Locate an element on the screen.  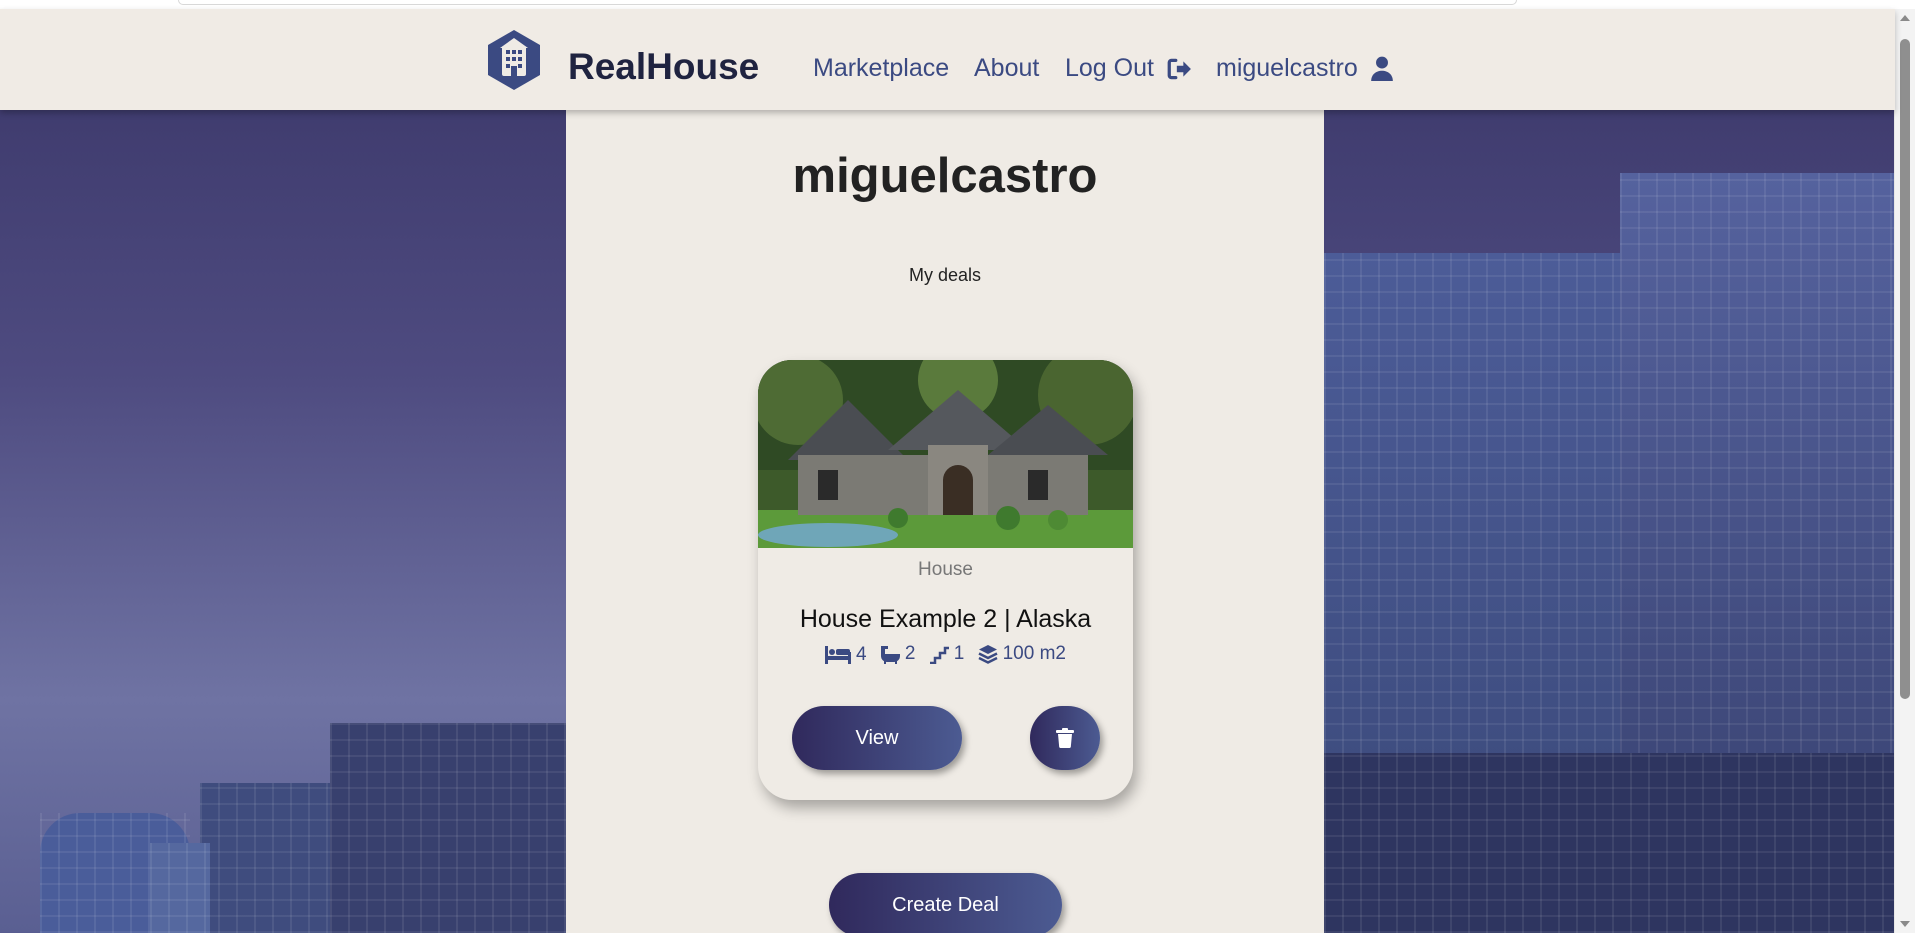
feature-area: 100 m2 is located at coordinates (1022, 654).